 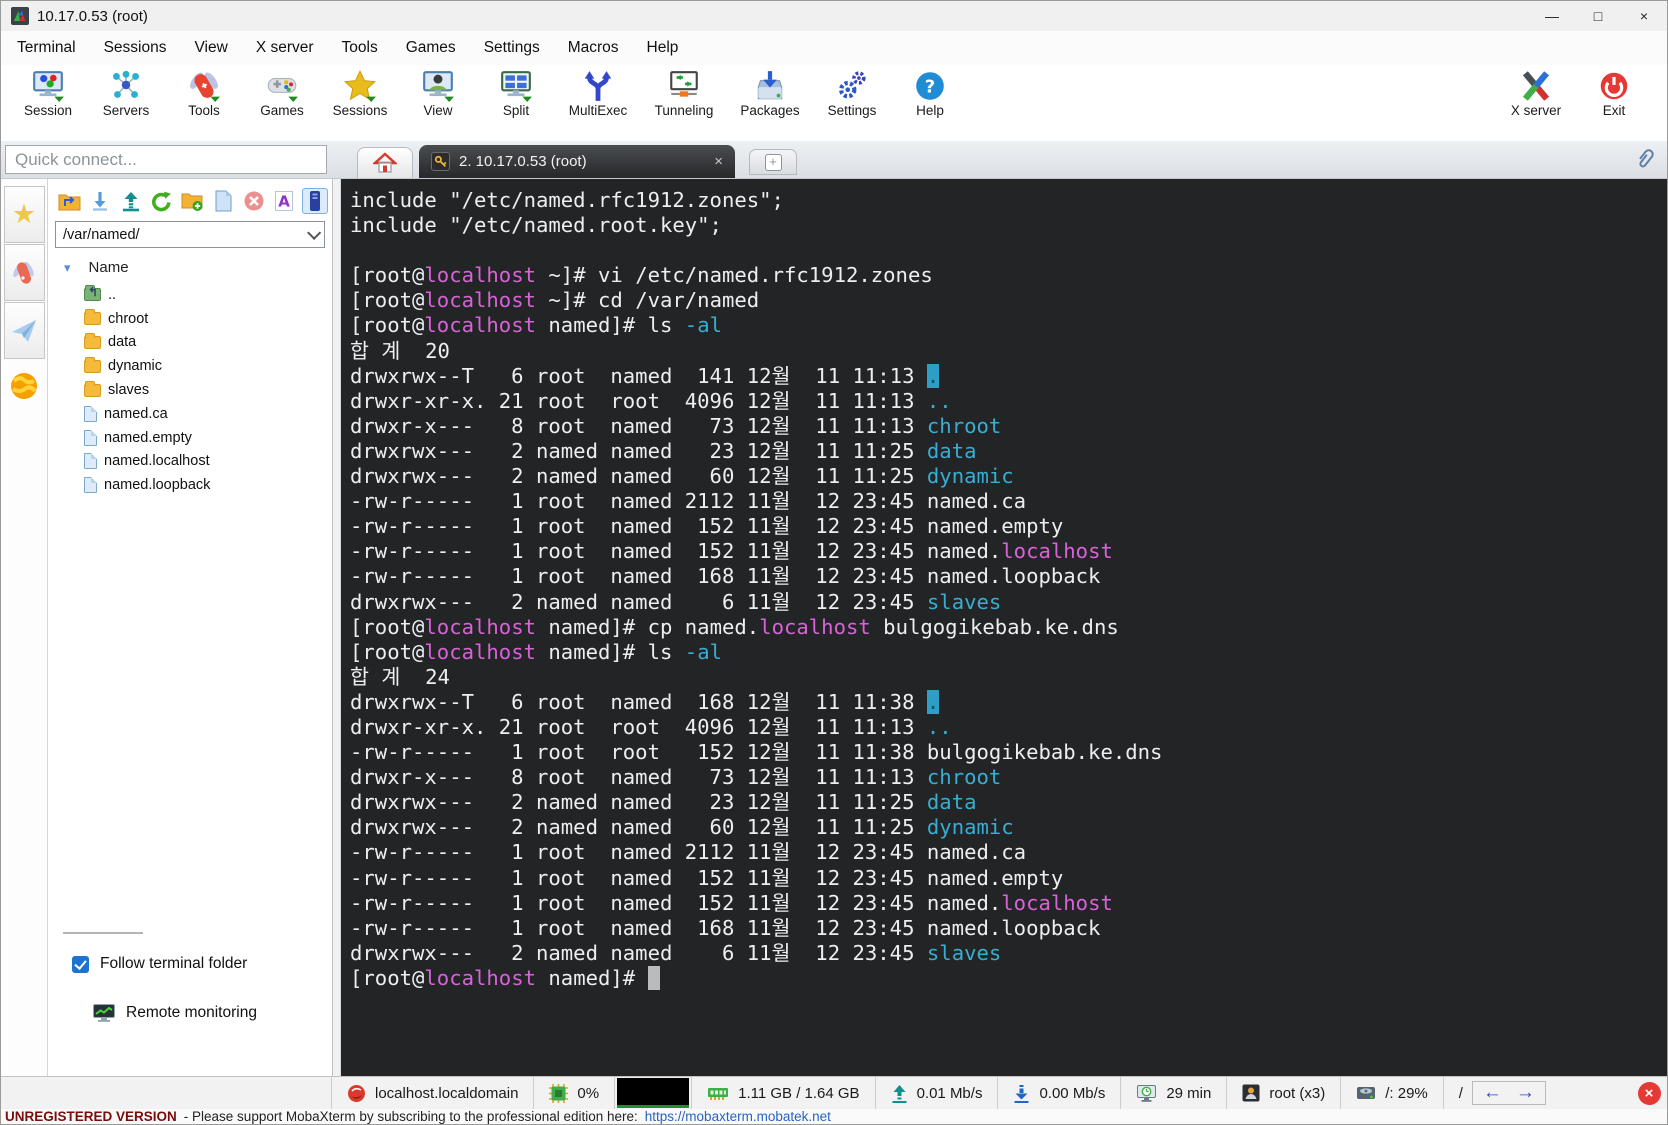 What do you see at coordinates (684, 94) in the screenshot?
I see `toolbar-tunneling-button: Tunneling` at bounding box center [684, 94].